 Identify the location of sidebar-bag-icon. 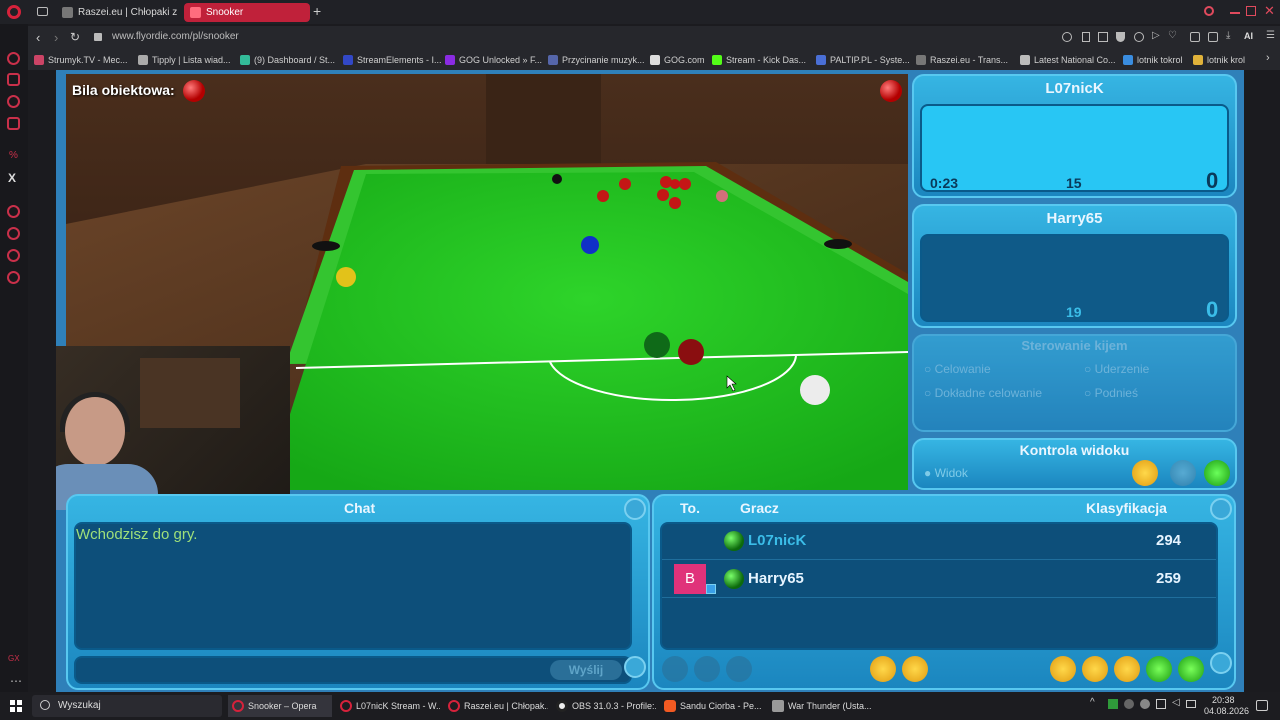
(13, 79).